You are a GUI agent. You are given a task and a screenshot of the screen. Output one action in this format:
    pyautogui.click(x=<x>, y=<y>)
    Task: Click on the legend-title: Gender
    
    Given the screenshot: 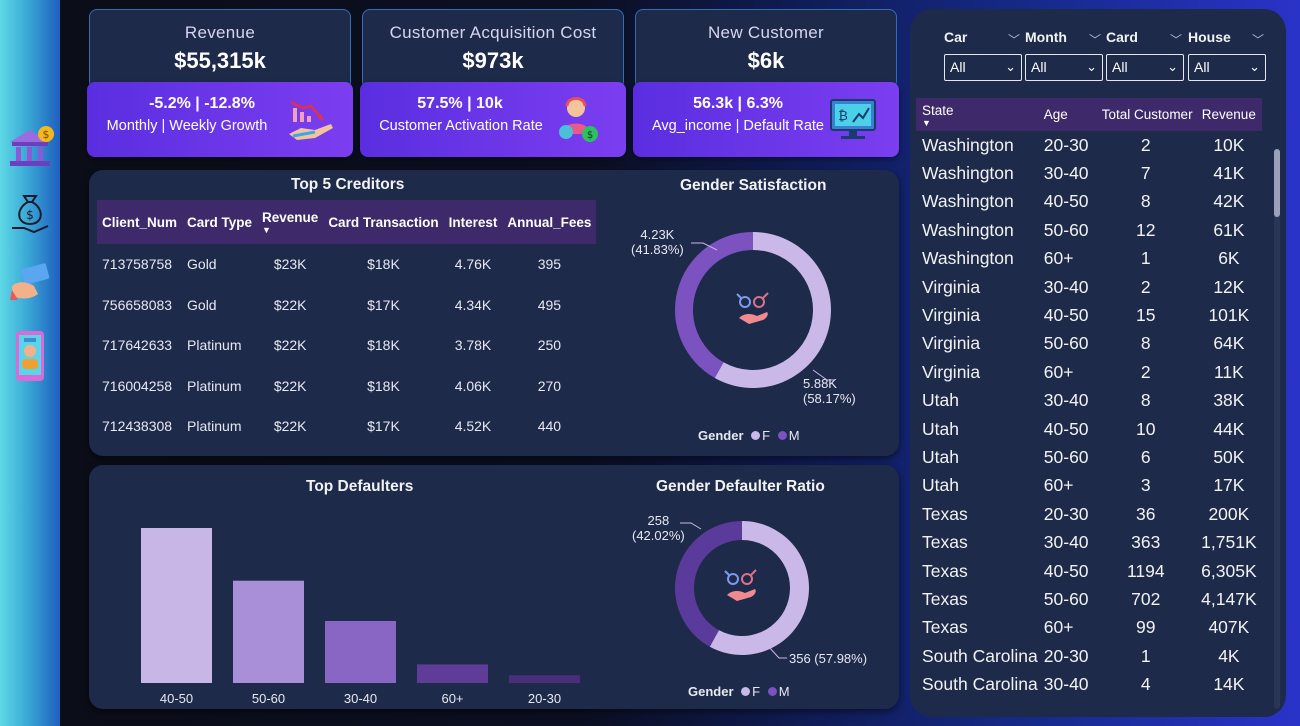 What is the action you would take?
    pyautogui.click(x=711, y=691)
    